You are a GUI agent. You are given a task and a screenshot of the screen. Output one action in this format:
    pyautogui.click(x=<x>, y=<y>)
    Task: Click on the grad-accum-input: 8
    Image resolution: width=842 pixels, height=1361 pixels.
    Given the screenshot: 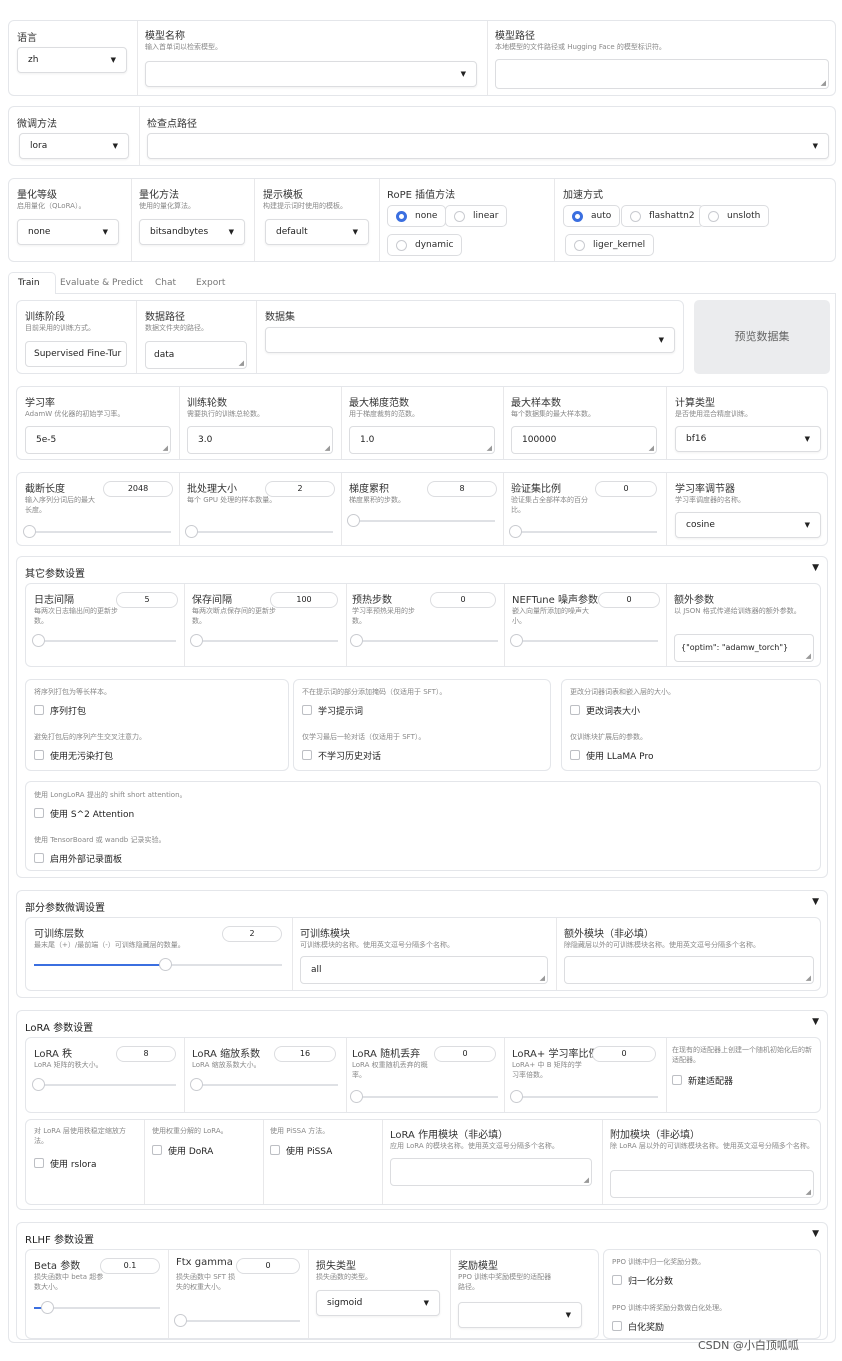 What is the action you would take?
    pyautogui.click(x=462, y=489)
    